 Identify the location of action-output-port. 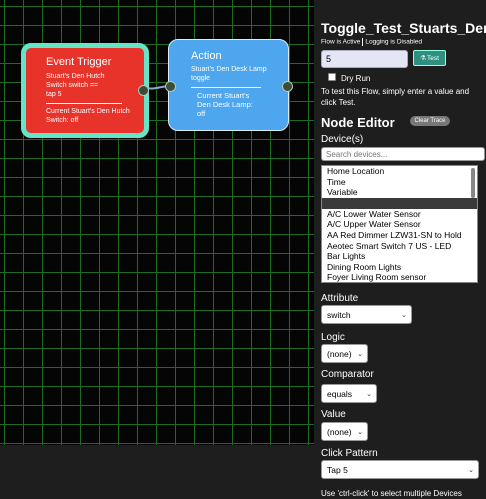
(287, 86).